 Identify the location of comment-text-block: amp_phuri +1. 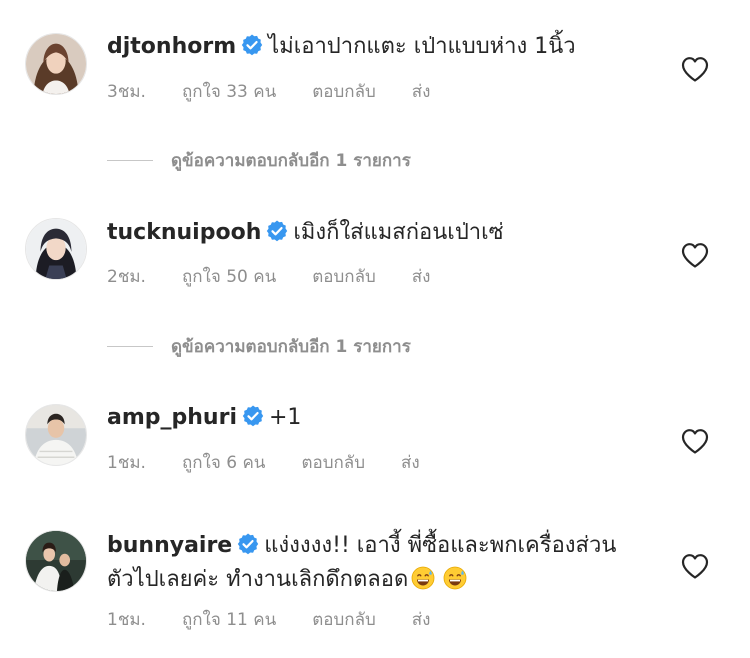
(377, 418).